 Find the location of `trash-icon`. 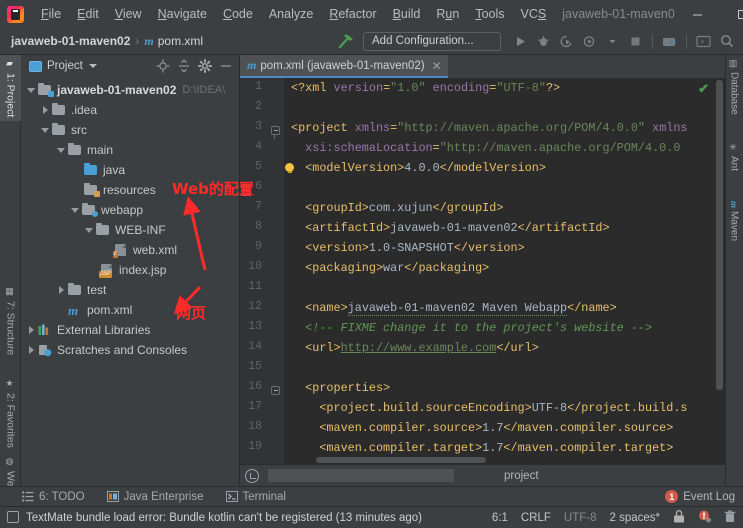

trash-icon is located at coordinates (730, 517).